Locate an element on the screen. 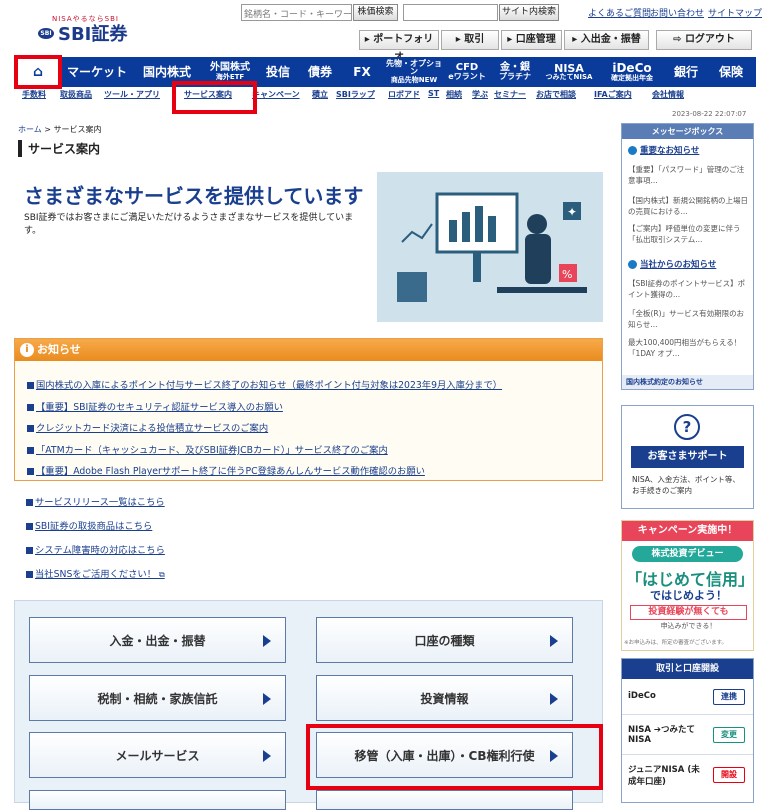  nav-tools-apps: ツール・アプリ is located at coordinates (132, 94).